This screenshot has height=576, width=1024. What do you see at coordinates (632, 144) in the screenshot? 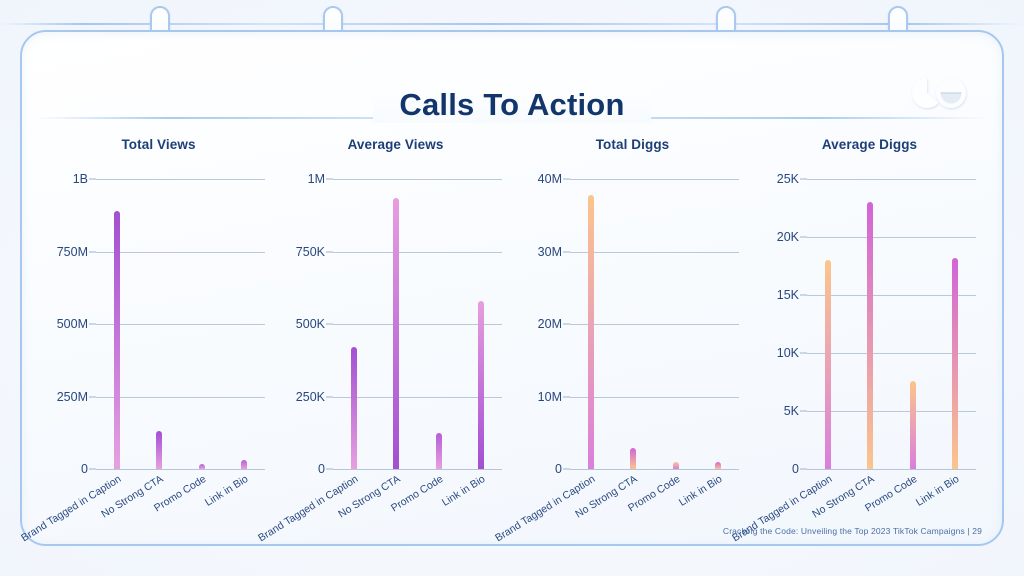
I see `chart-title: Total Diggs` at bounding box center [632, 144].